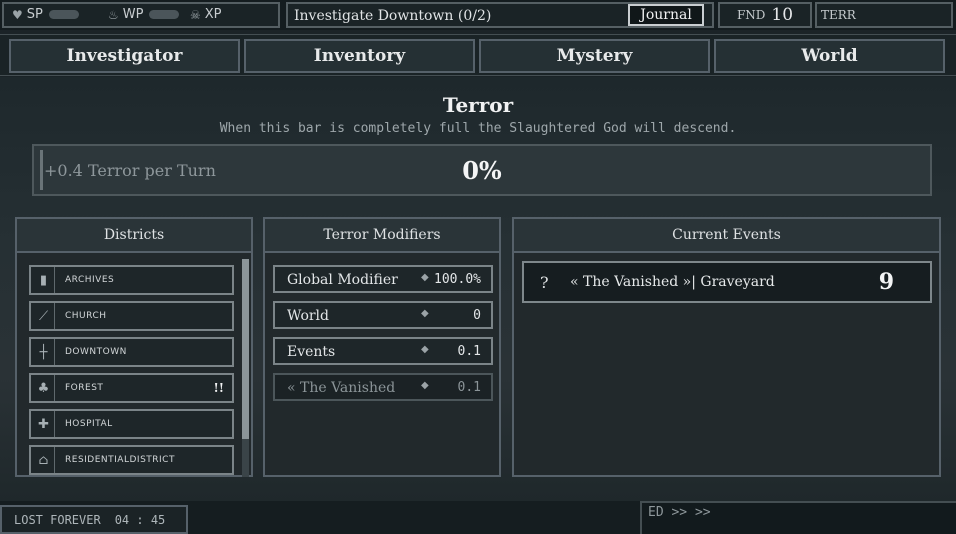 This screenshot has height=534, width=956. Describe the element at coordinates (342, 280) in the screenshot. I see `modifier-name: Global Modifier` at that location.